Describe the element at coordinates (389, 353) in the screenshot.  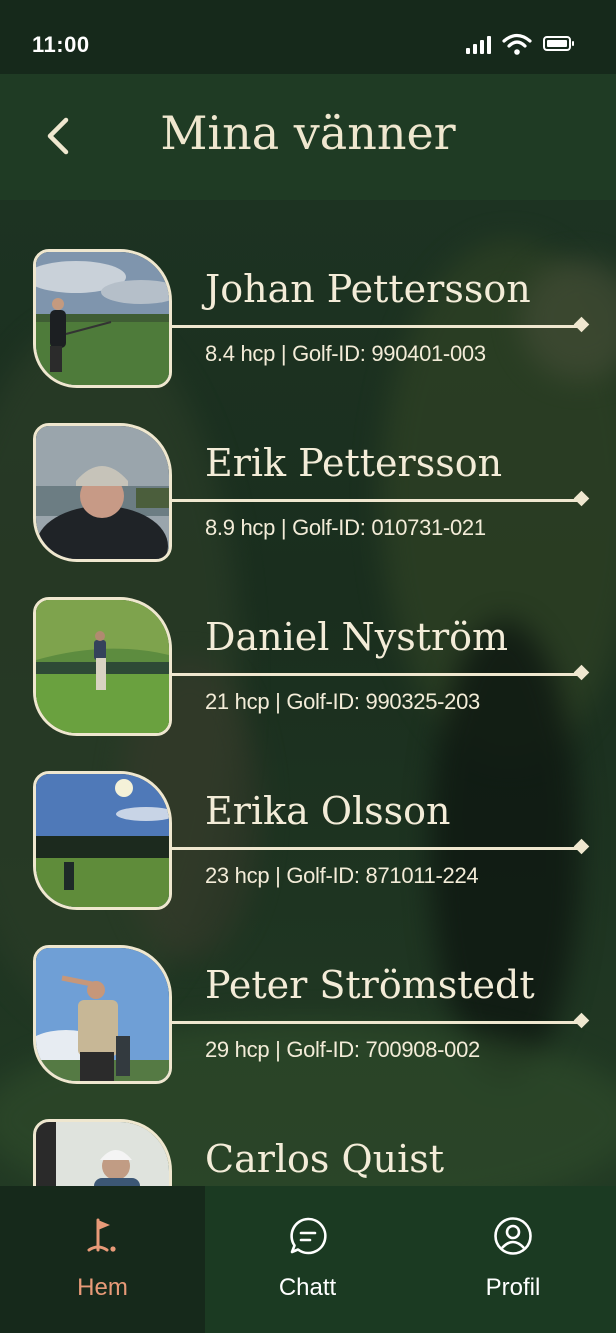
I see `friend-golf-id: Golf-ID: 990401-003` at that location.